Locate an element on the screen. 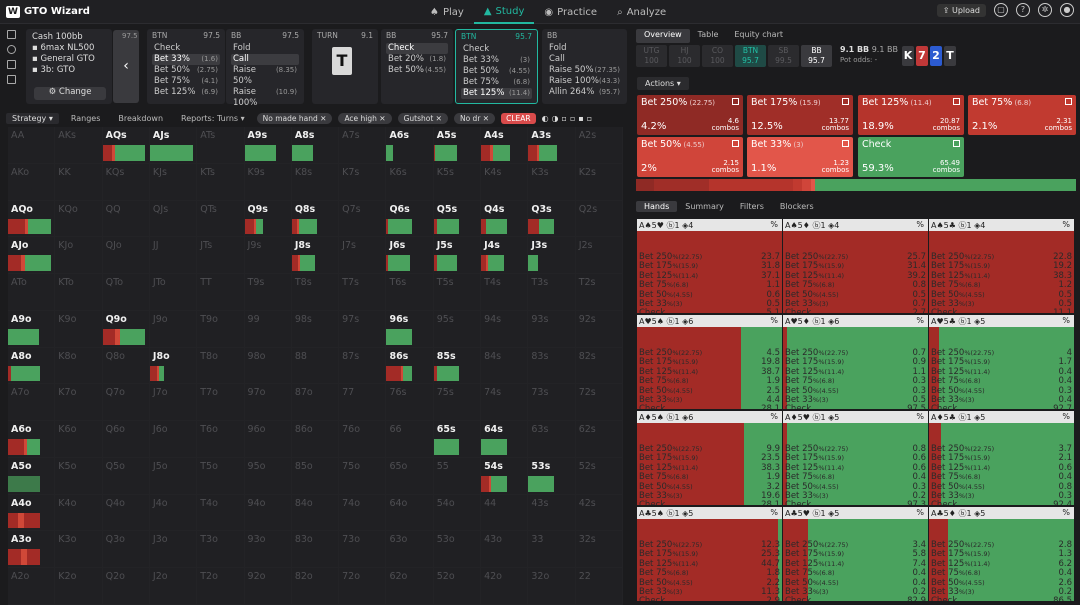  turn-card: T is located at coordinates (342, 61).